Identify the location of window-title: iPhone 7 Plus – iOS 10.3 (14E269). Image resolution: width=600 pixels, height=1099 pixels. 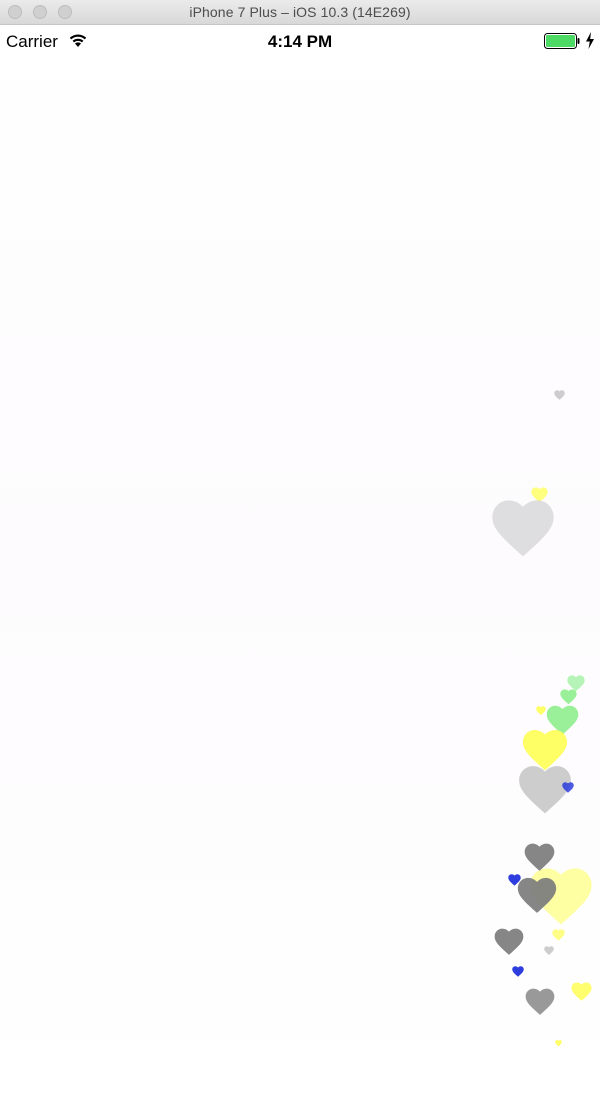
(300, 12).